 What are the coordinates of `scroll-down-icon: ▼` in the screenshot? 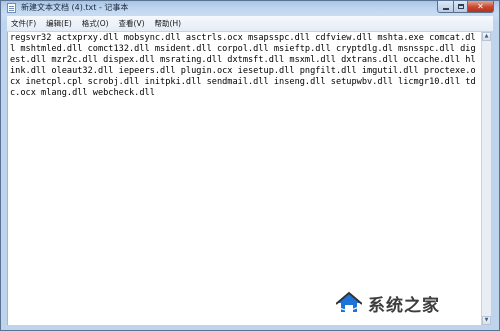 It's located at (486, 320).